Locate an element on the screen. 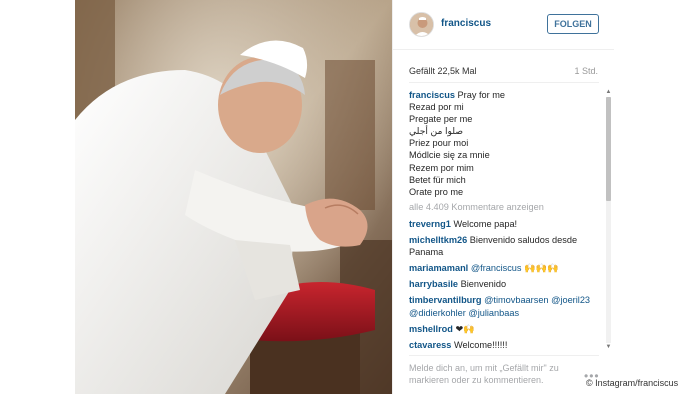 Image resolution: width=700 pixels, height=394 pixels. caption-line: صلوا من أجلي is located at coordinates (436, 131).